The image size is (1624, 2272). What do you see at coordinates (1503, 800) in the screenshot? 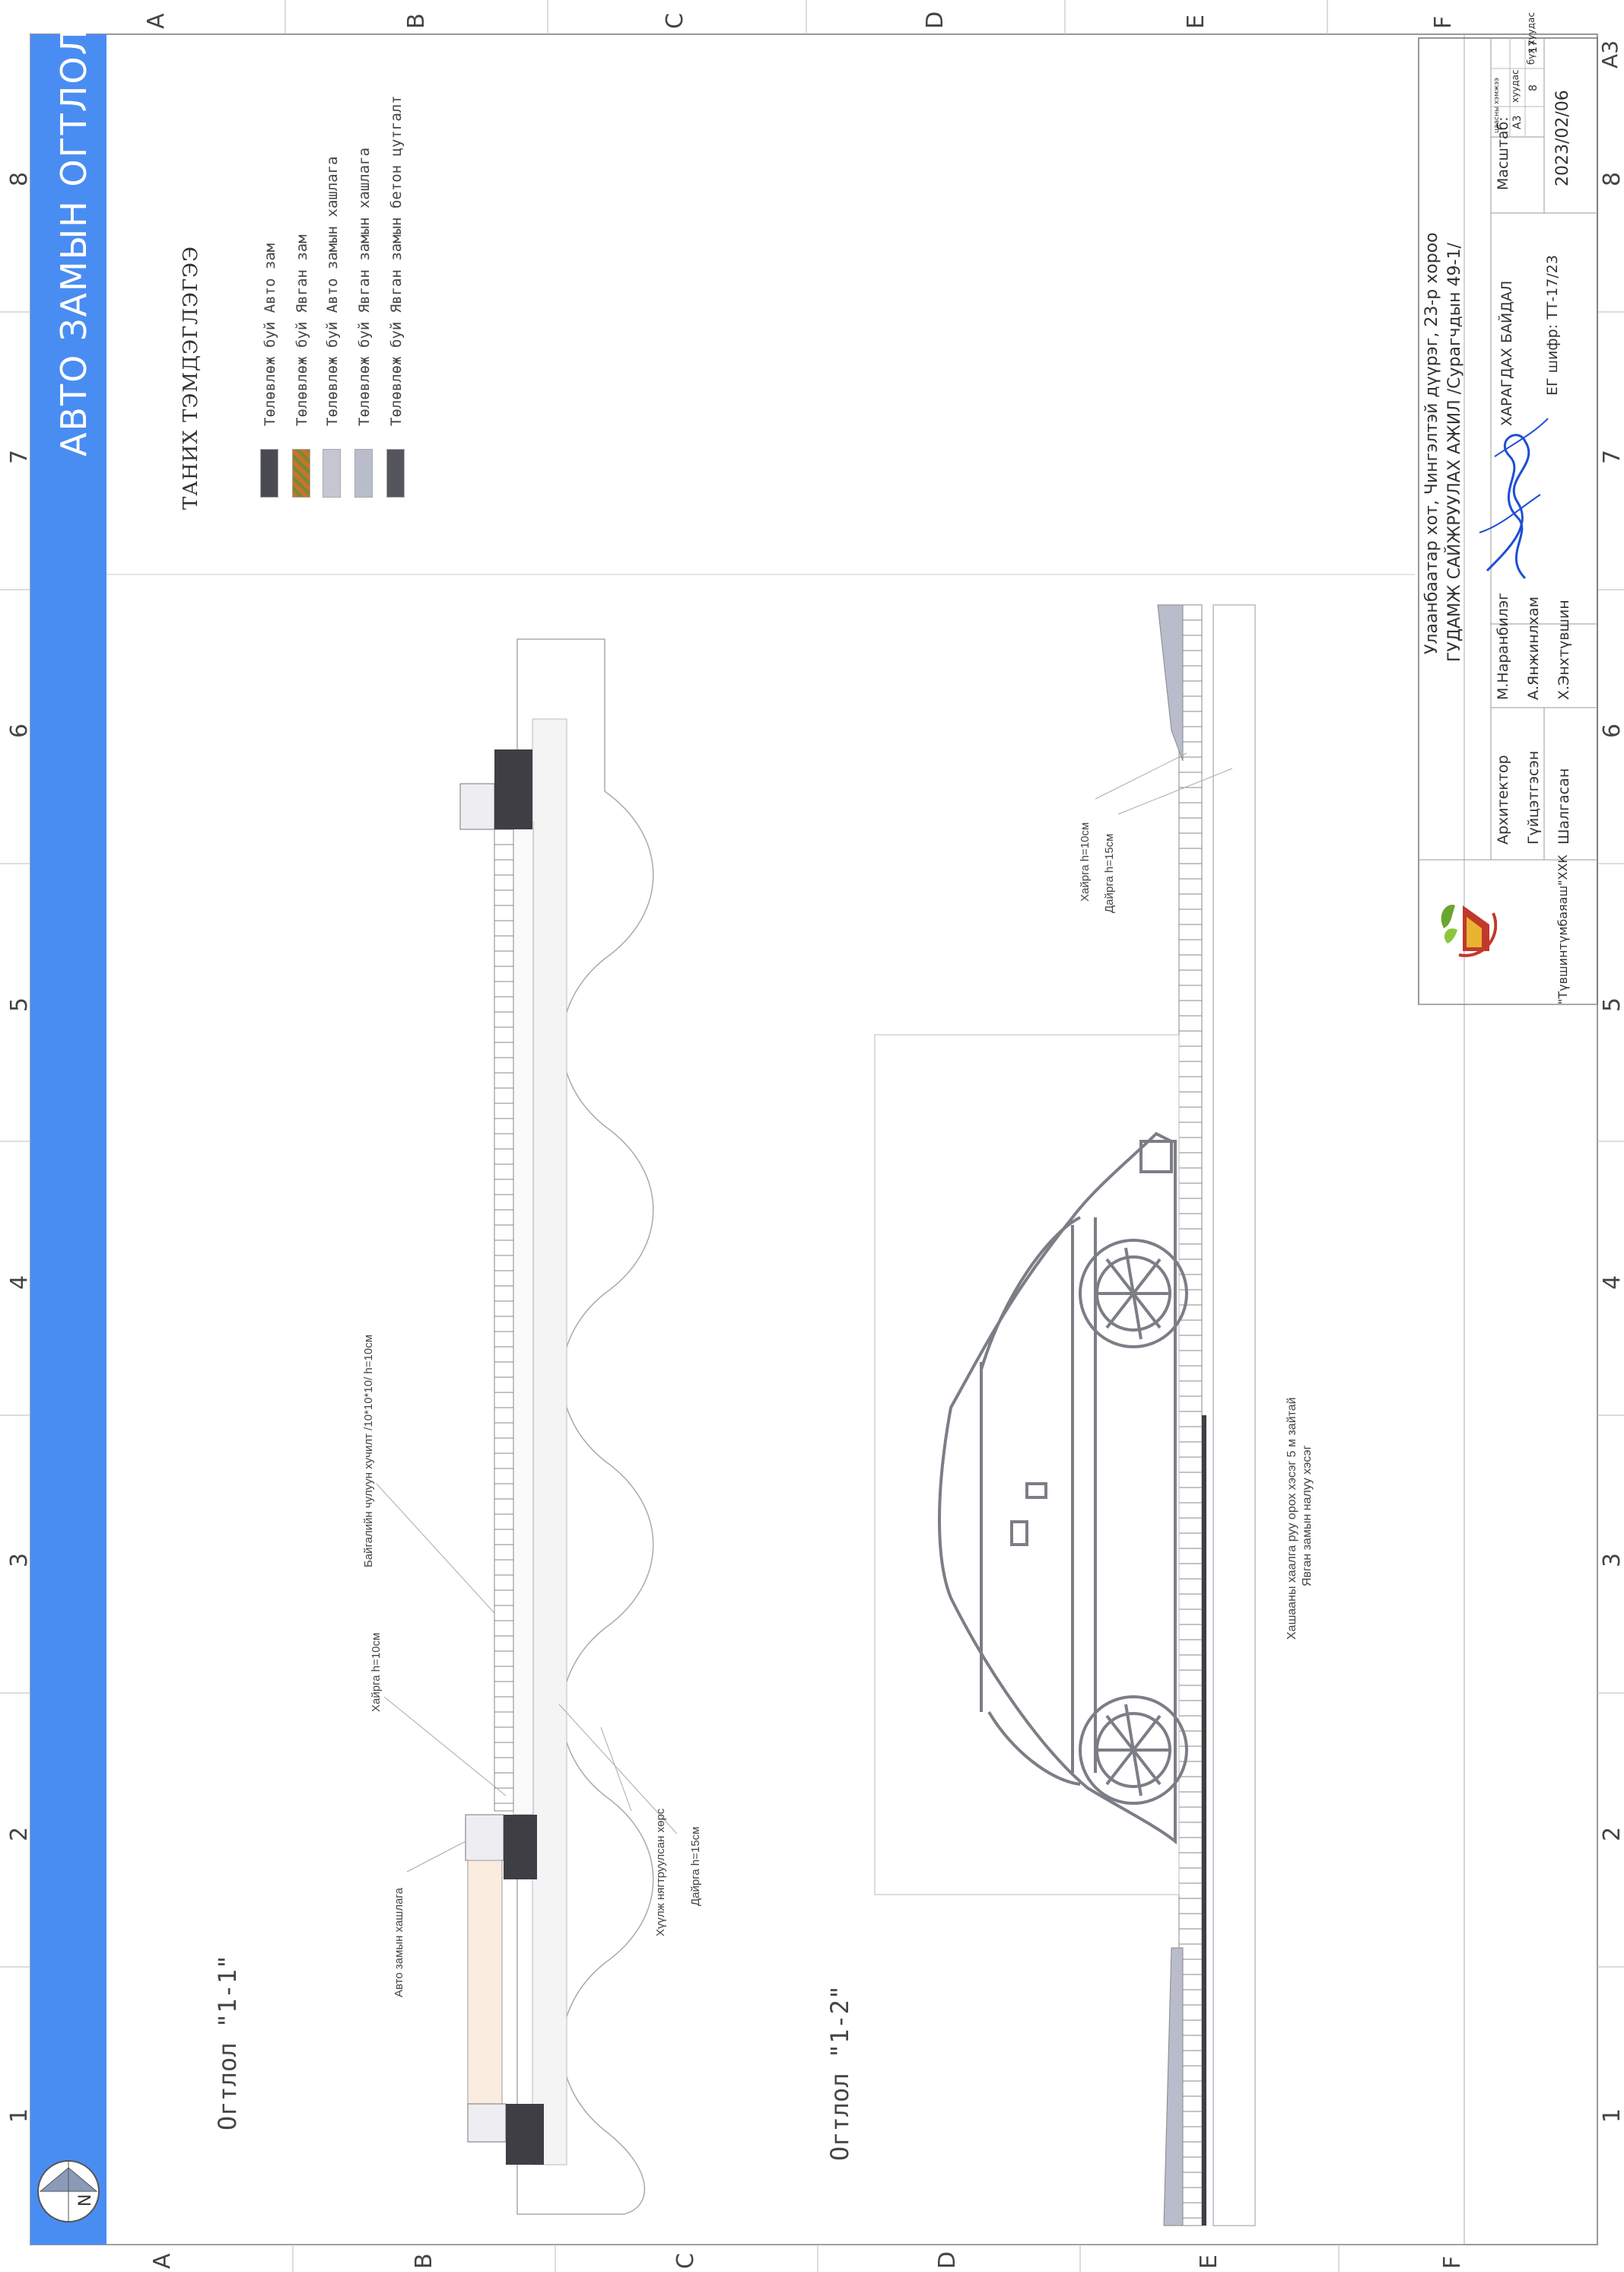
I see `tb-role-architect: Архитектор` at bounding box center [1503, 800].